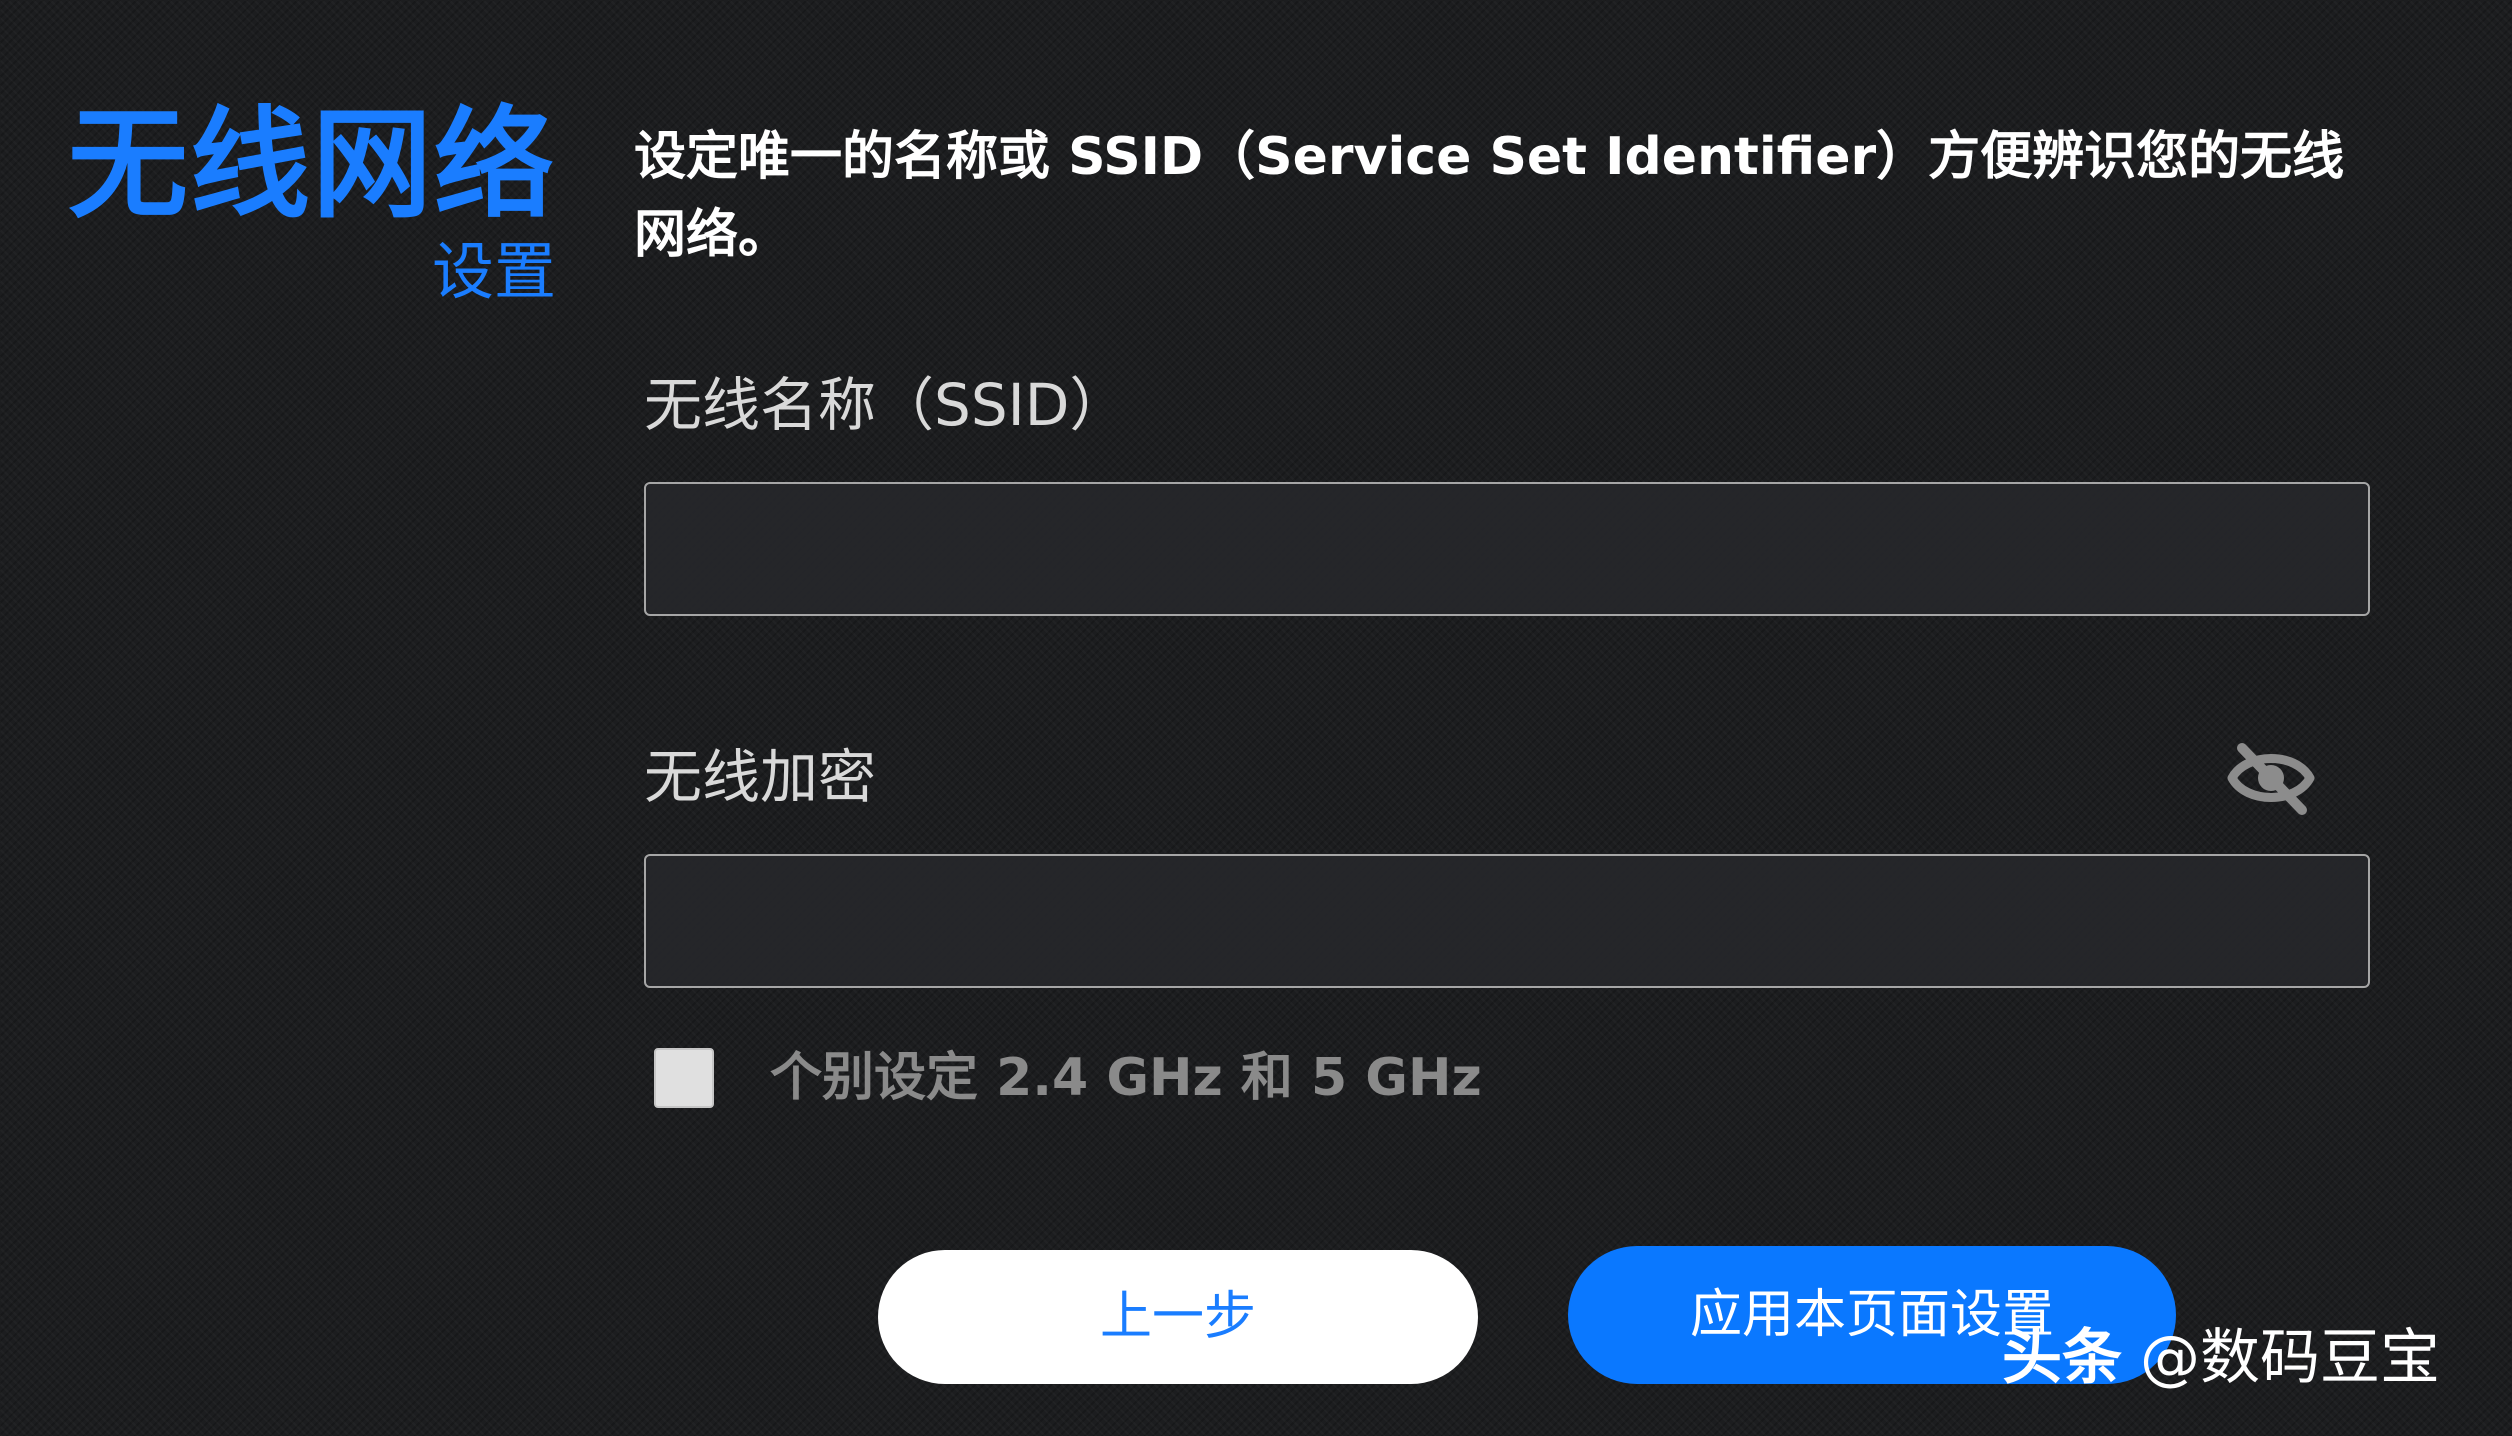 The height and width of the screenshot is (1436, 2512). I want to click on back-button: 上一步, so click(1178, 1317).